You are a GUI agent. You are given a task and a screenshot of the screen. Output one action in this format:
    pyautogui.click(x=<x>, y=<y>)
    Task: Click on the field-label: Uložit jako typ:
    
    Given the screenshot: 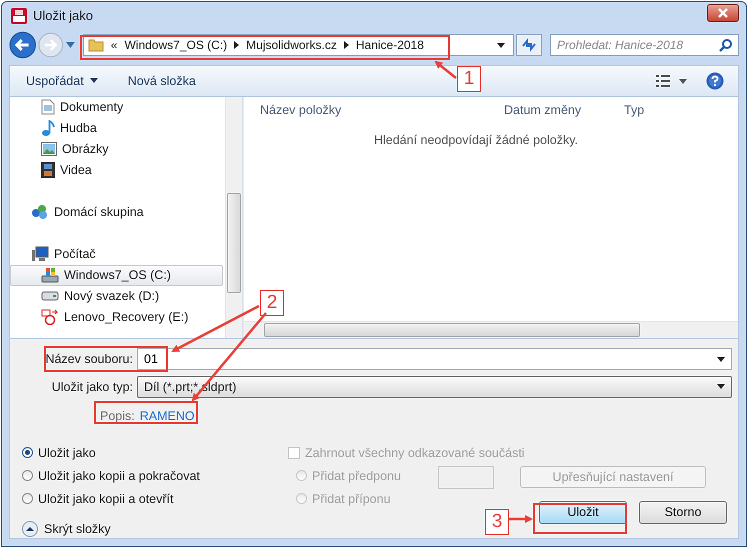 What is the action you would take?
    pyautogui.click(x=92, y=387)
    